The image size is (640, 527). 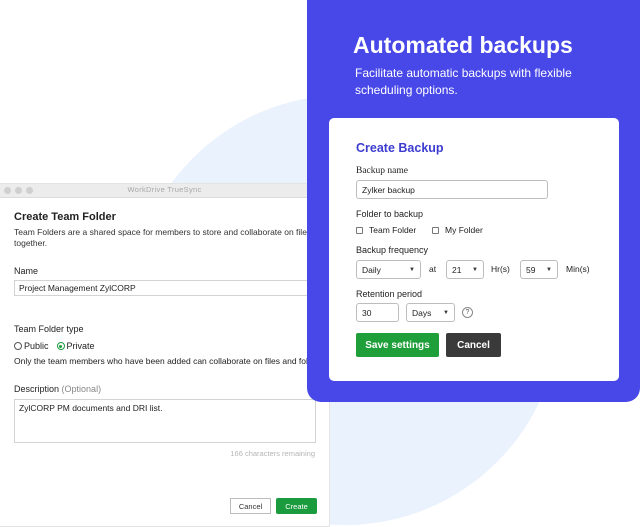 I want to click on hour-unit-label: Hr(s), so click(x=500, y=269).